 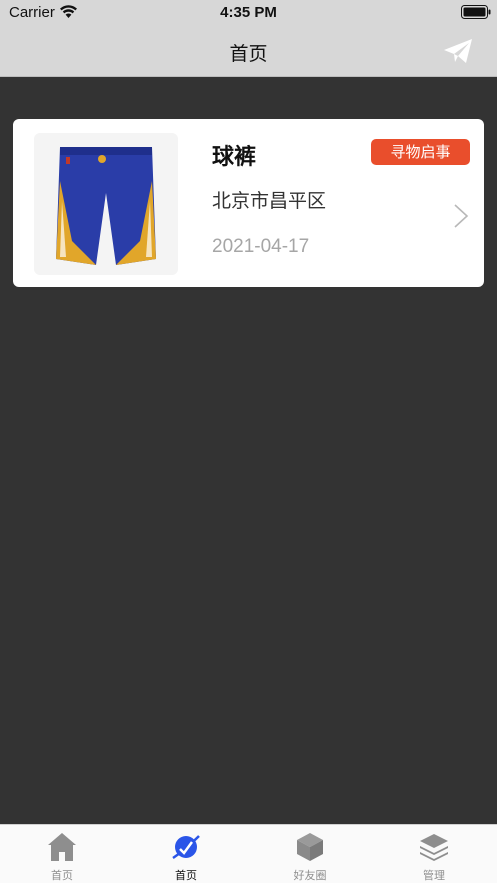 I want to click on category-badge: 寻物启事, so click(x=420, y=152).